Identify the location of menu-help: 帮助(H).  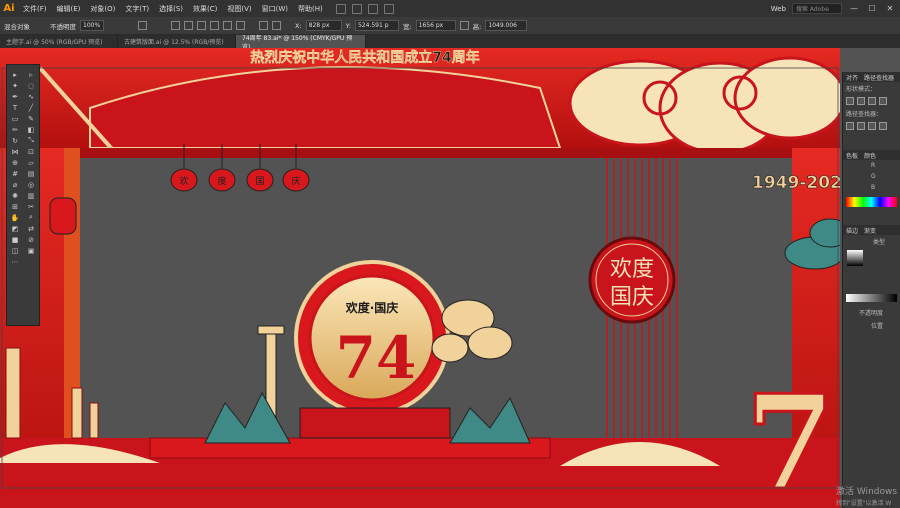
(310, 9).